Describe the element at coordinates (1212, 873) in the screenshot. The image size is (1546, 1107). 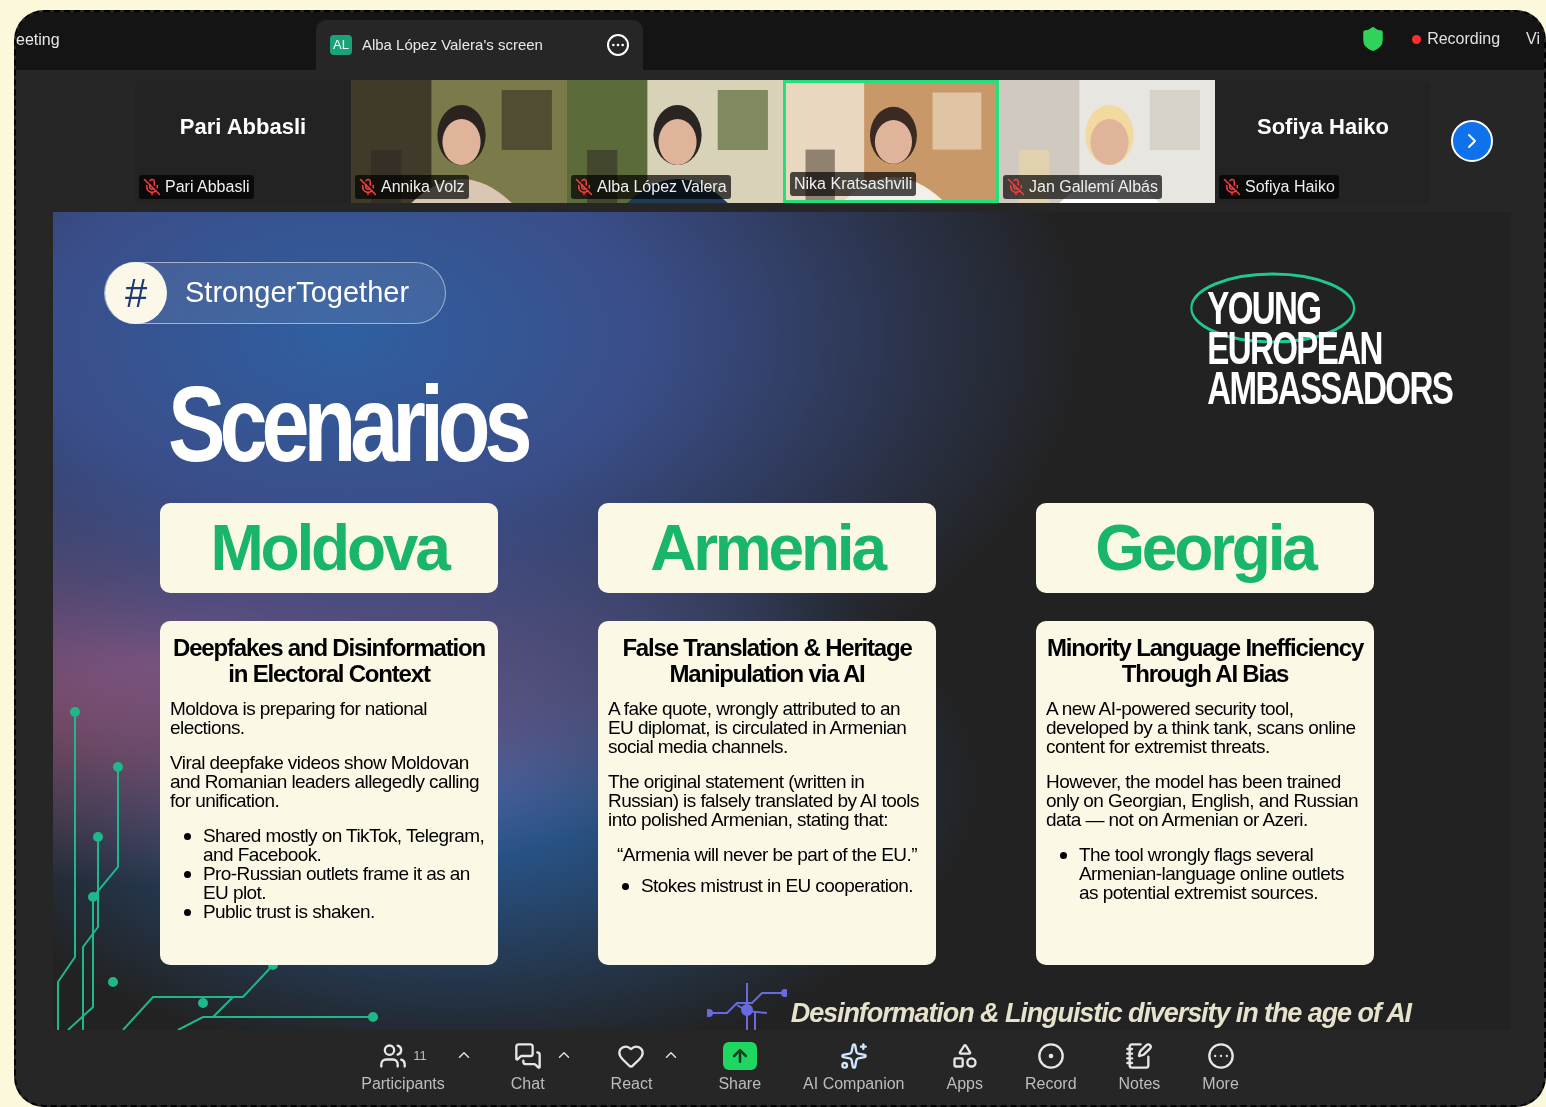
I see `bullet-text: The tool wrongly flags several Armenian-language online outlets as potential extremist sources.` at that location.